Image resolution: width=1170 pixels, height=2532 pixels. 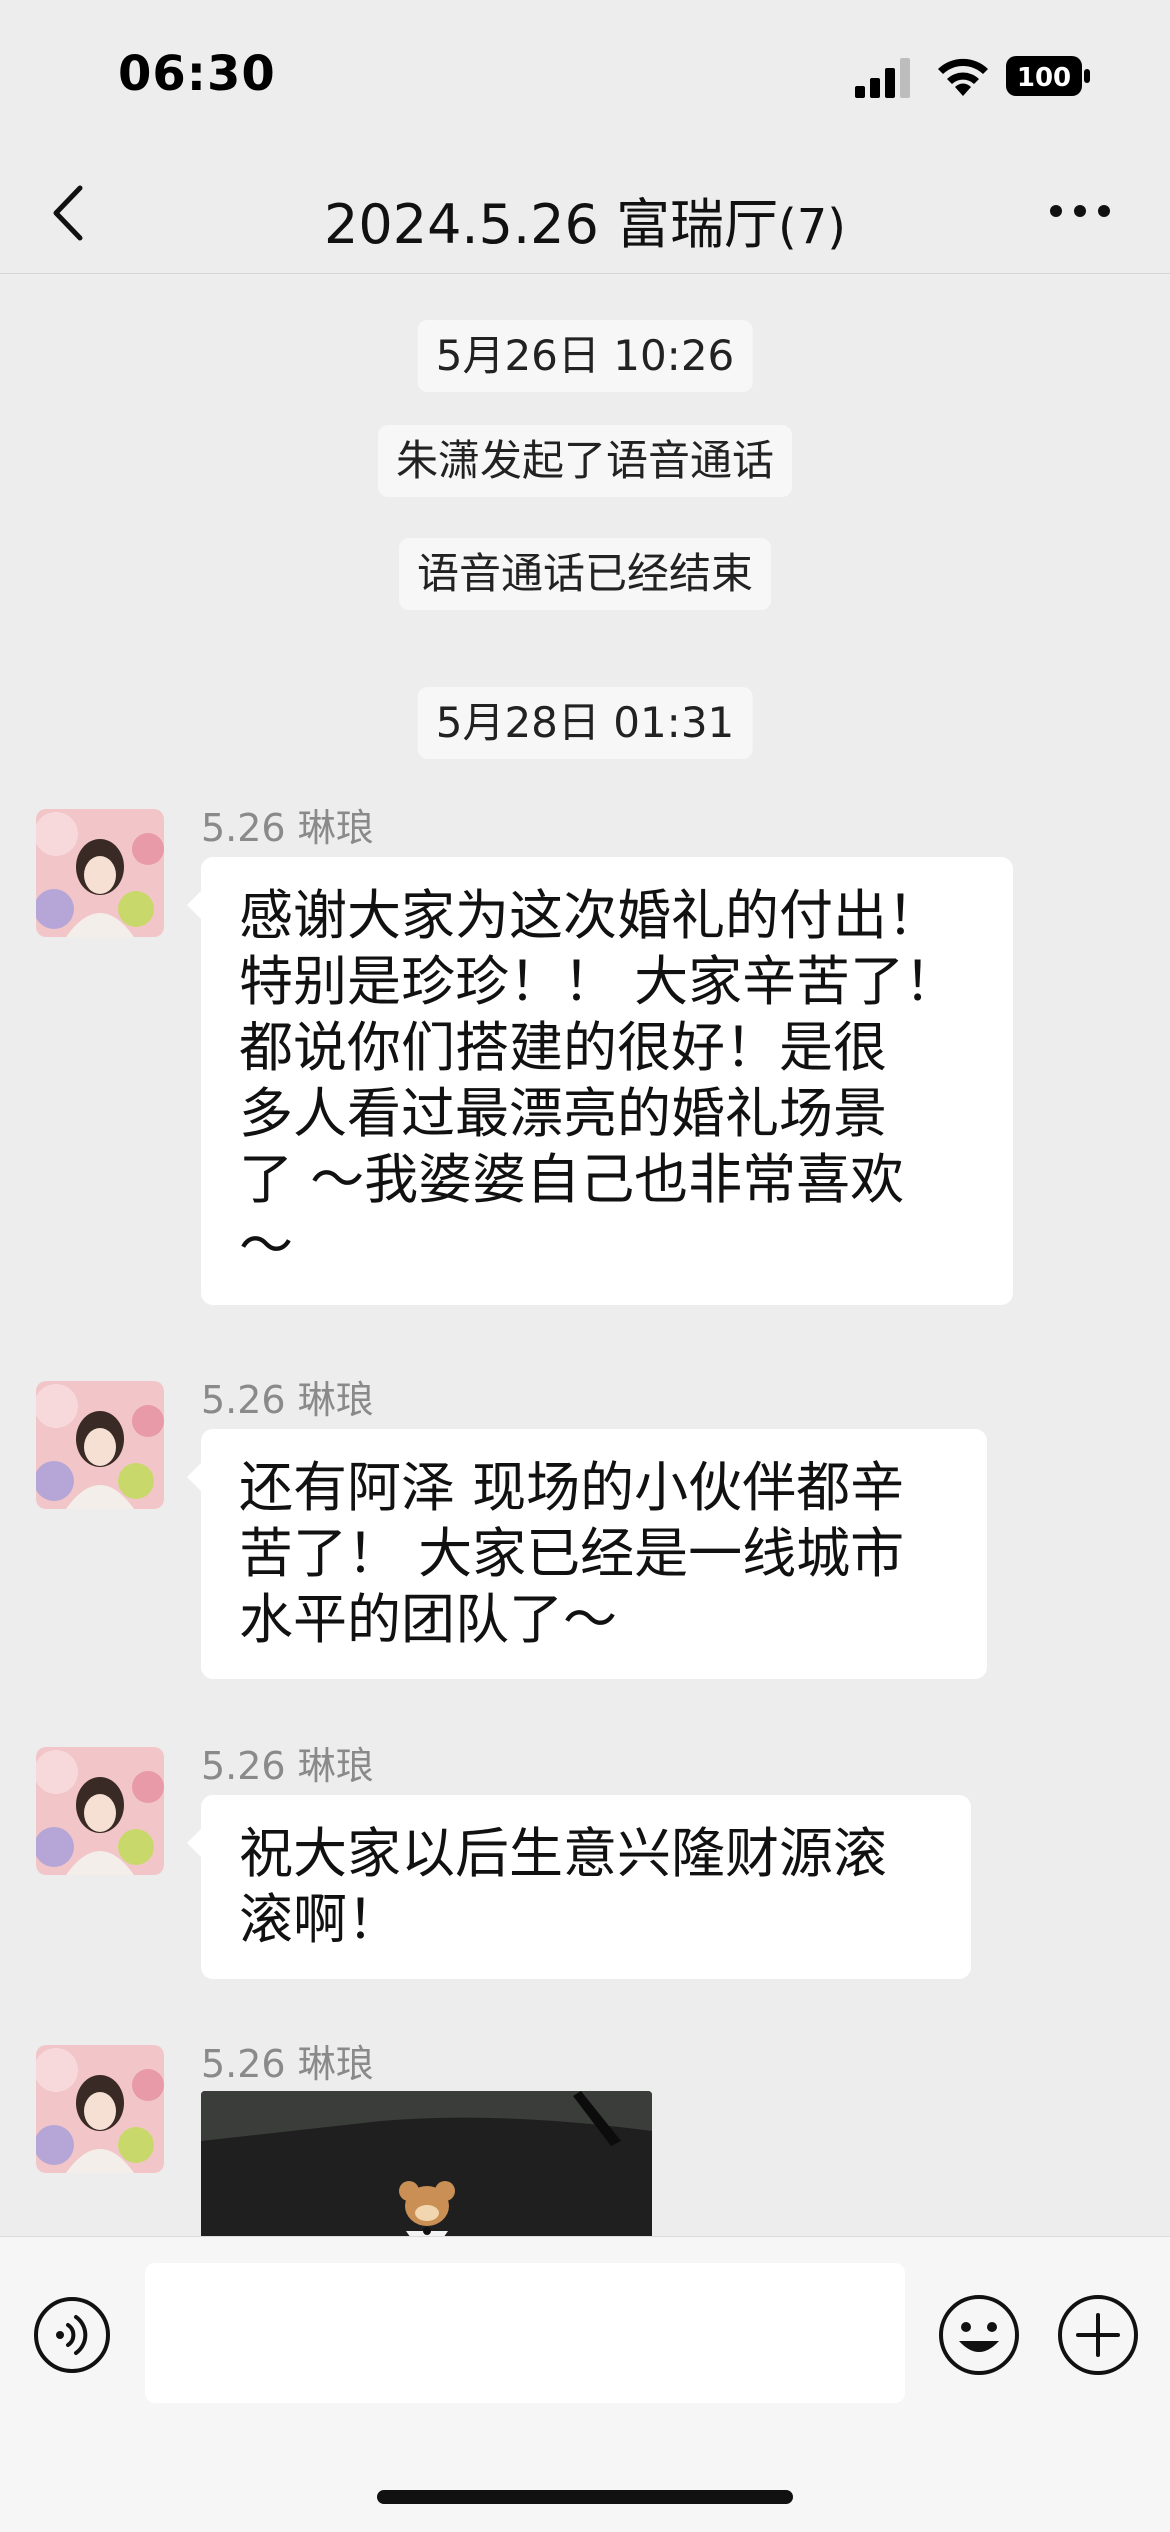 I want to click on battery-icon: 100, so click(x=1048, y=76).